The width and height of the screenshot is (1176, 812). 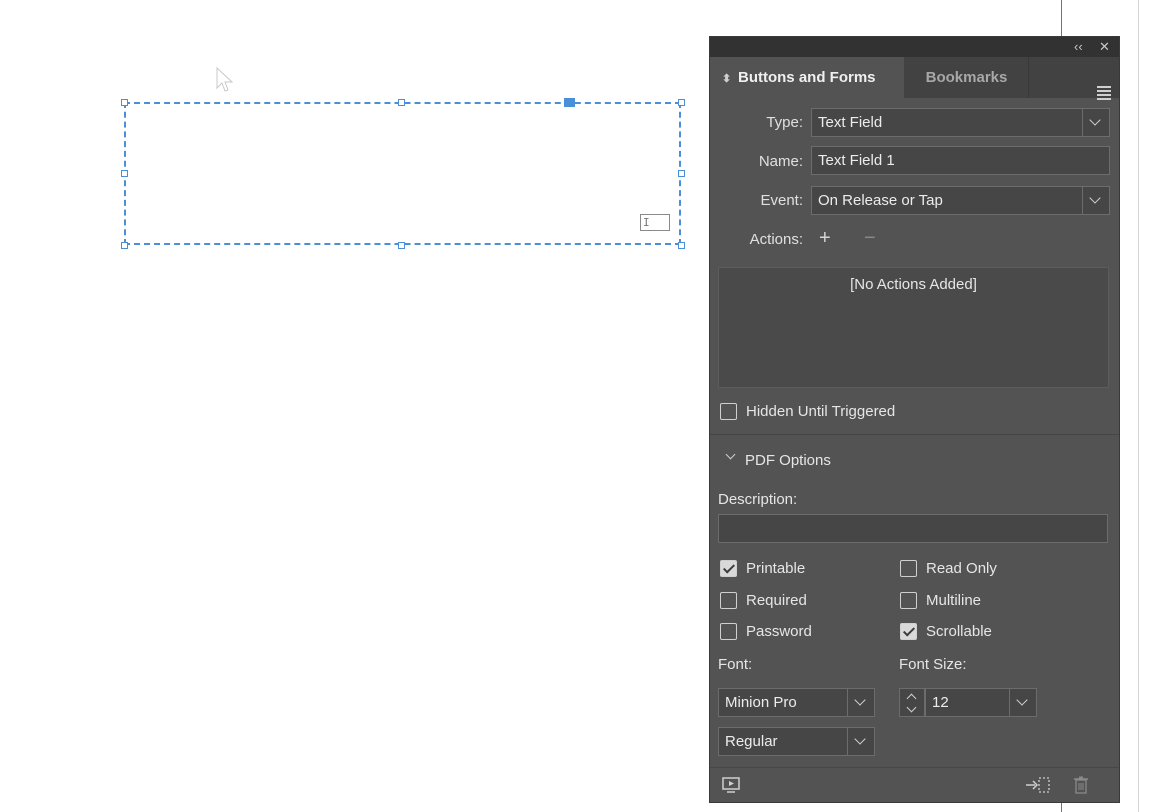 I want to click on panel-tabs: ⬍ Buttons and Forms Bookmarks, so click(x=914, y=78).